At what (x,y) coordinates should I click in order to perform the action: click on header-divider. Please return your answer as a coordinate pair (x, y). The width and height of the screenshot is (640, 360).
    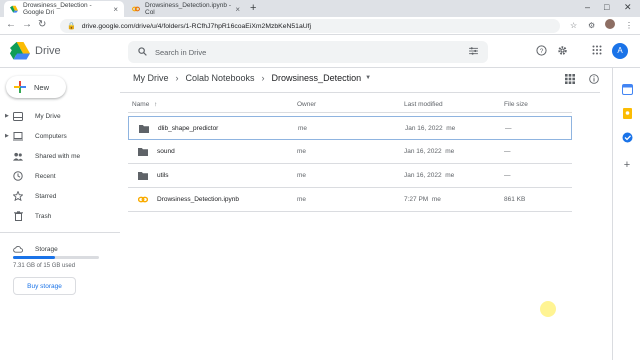
    Looking at the image, I should click on (320, 67).